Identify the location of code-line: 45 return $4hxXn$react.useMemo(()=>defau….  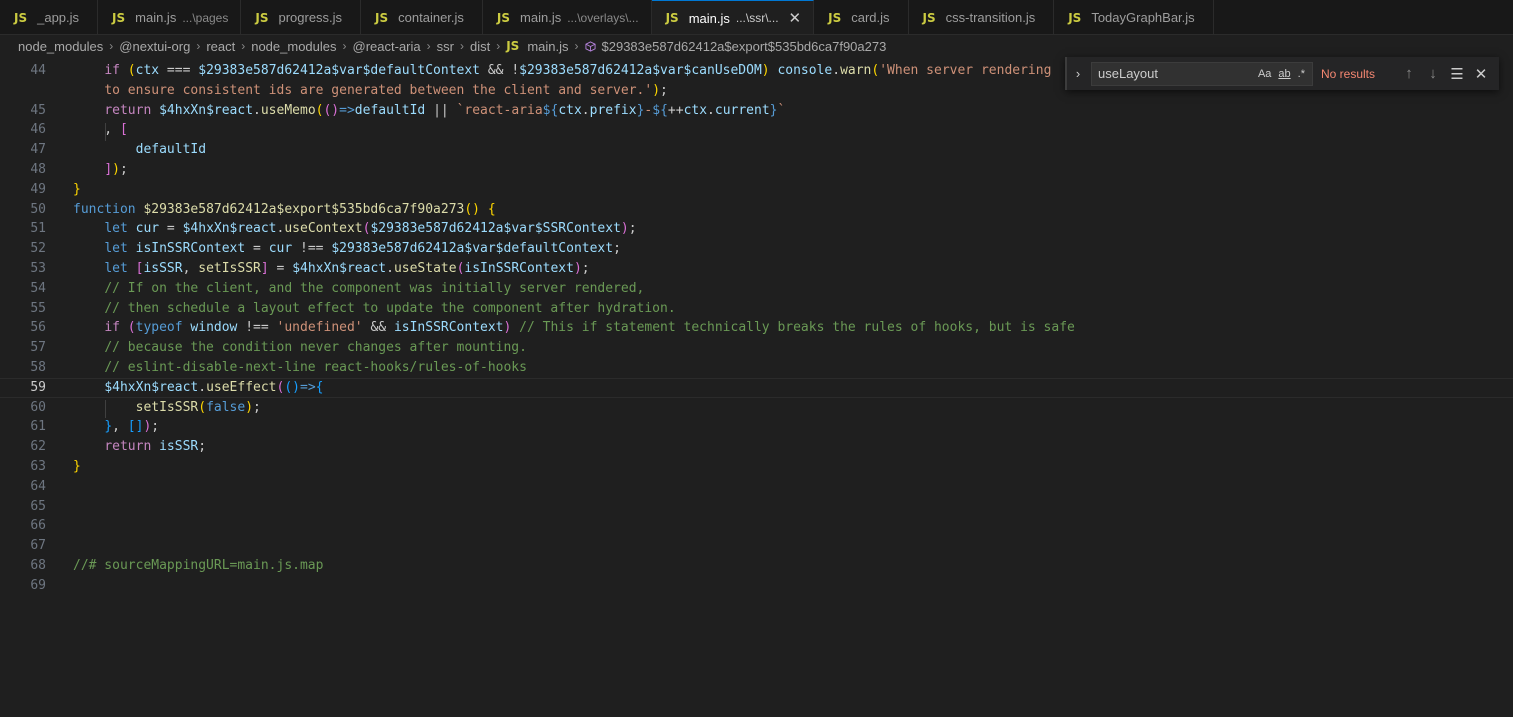
(756, 111).